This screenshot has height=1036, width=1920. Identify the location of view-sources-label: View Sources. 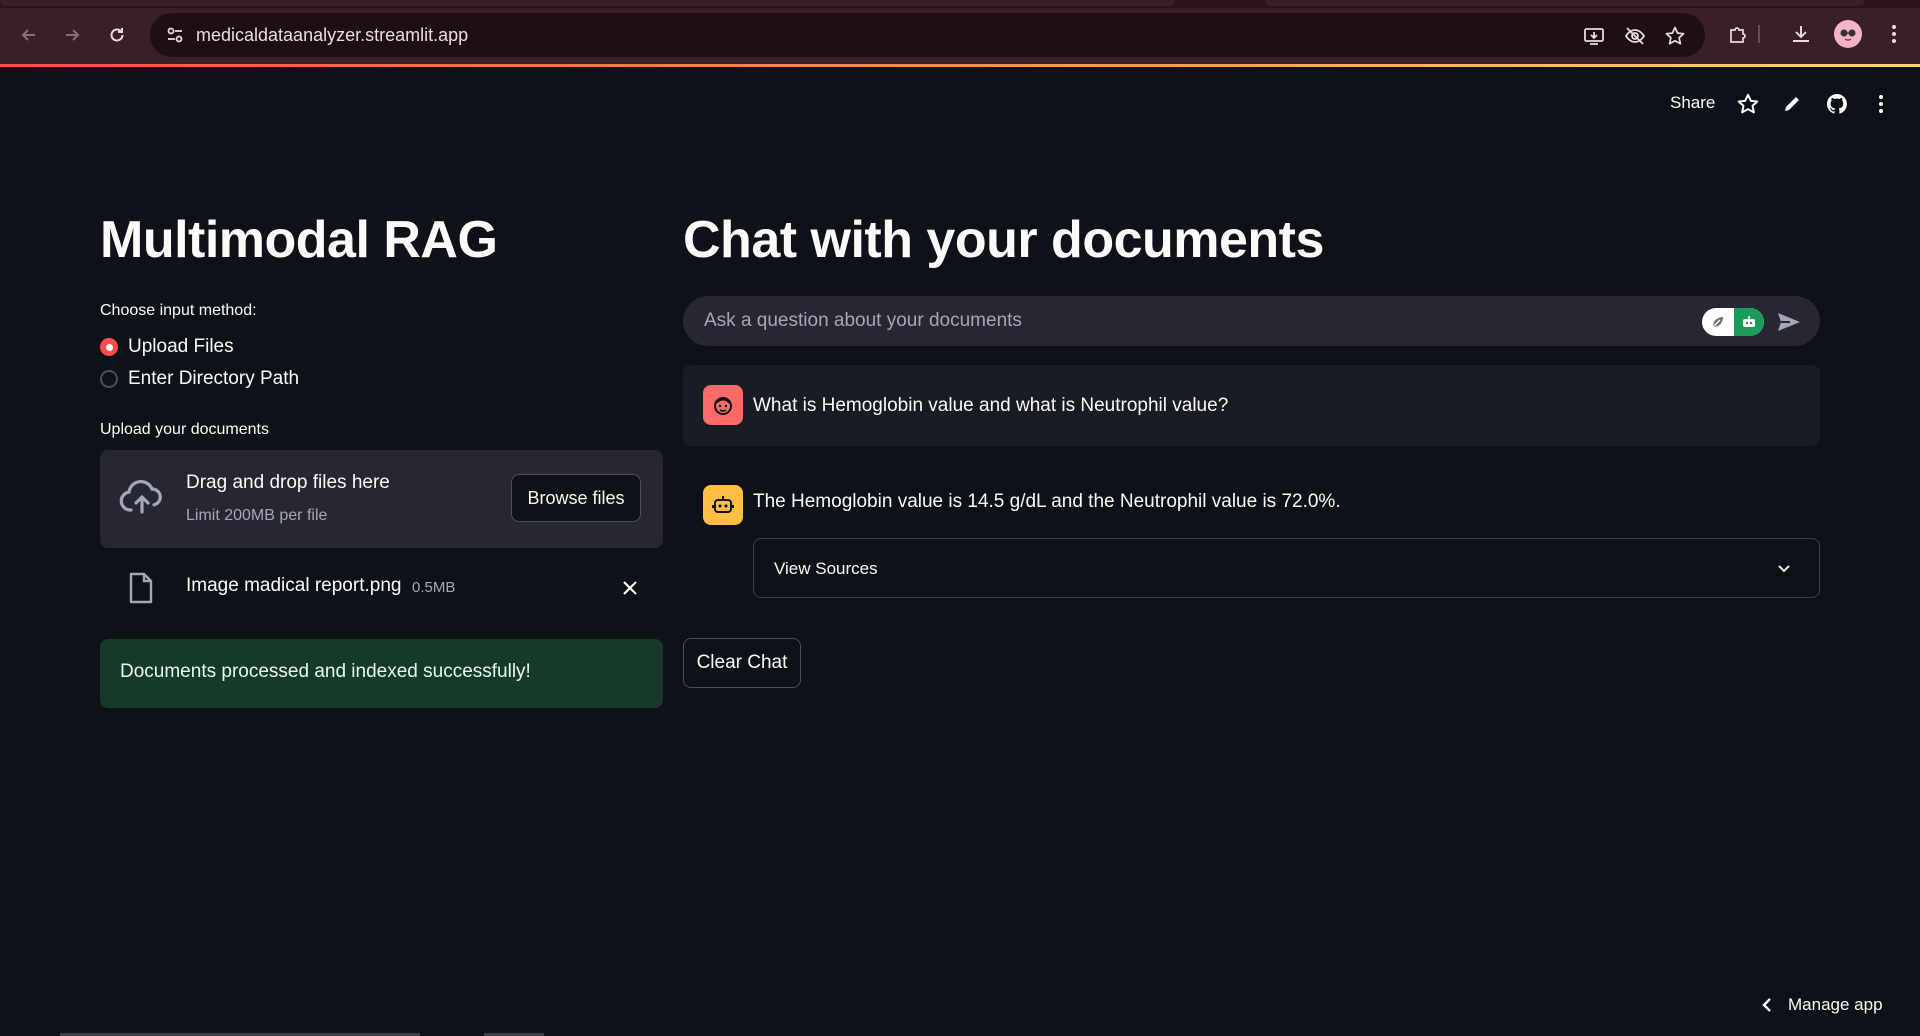
(826, 568).